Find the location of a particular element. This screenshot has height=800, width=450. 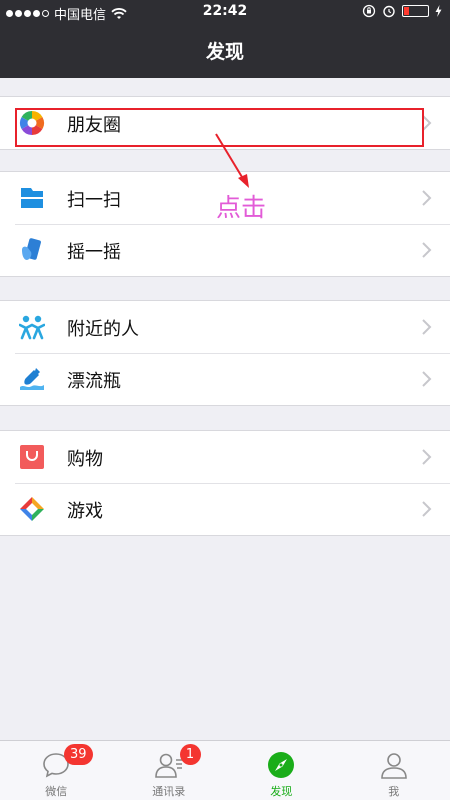

nav-bar: 发现 is located at coordinates (225, 51).